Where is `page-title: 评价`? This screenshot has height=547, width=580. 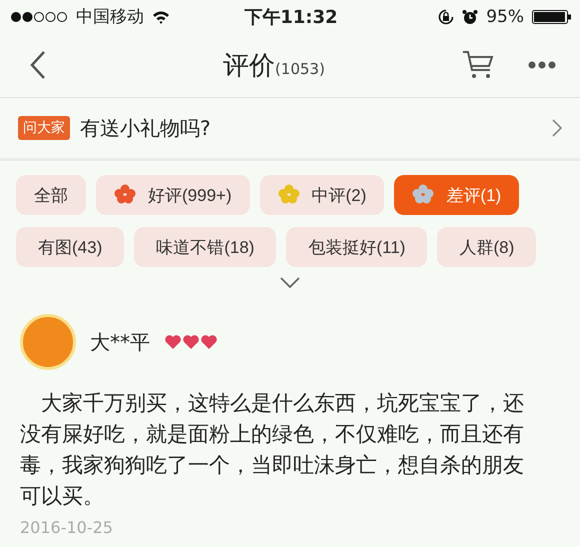
page-title: 评价 is located at coordinates (249, 66).